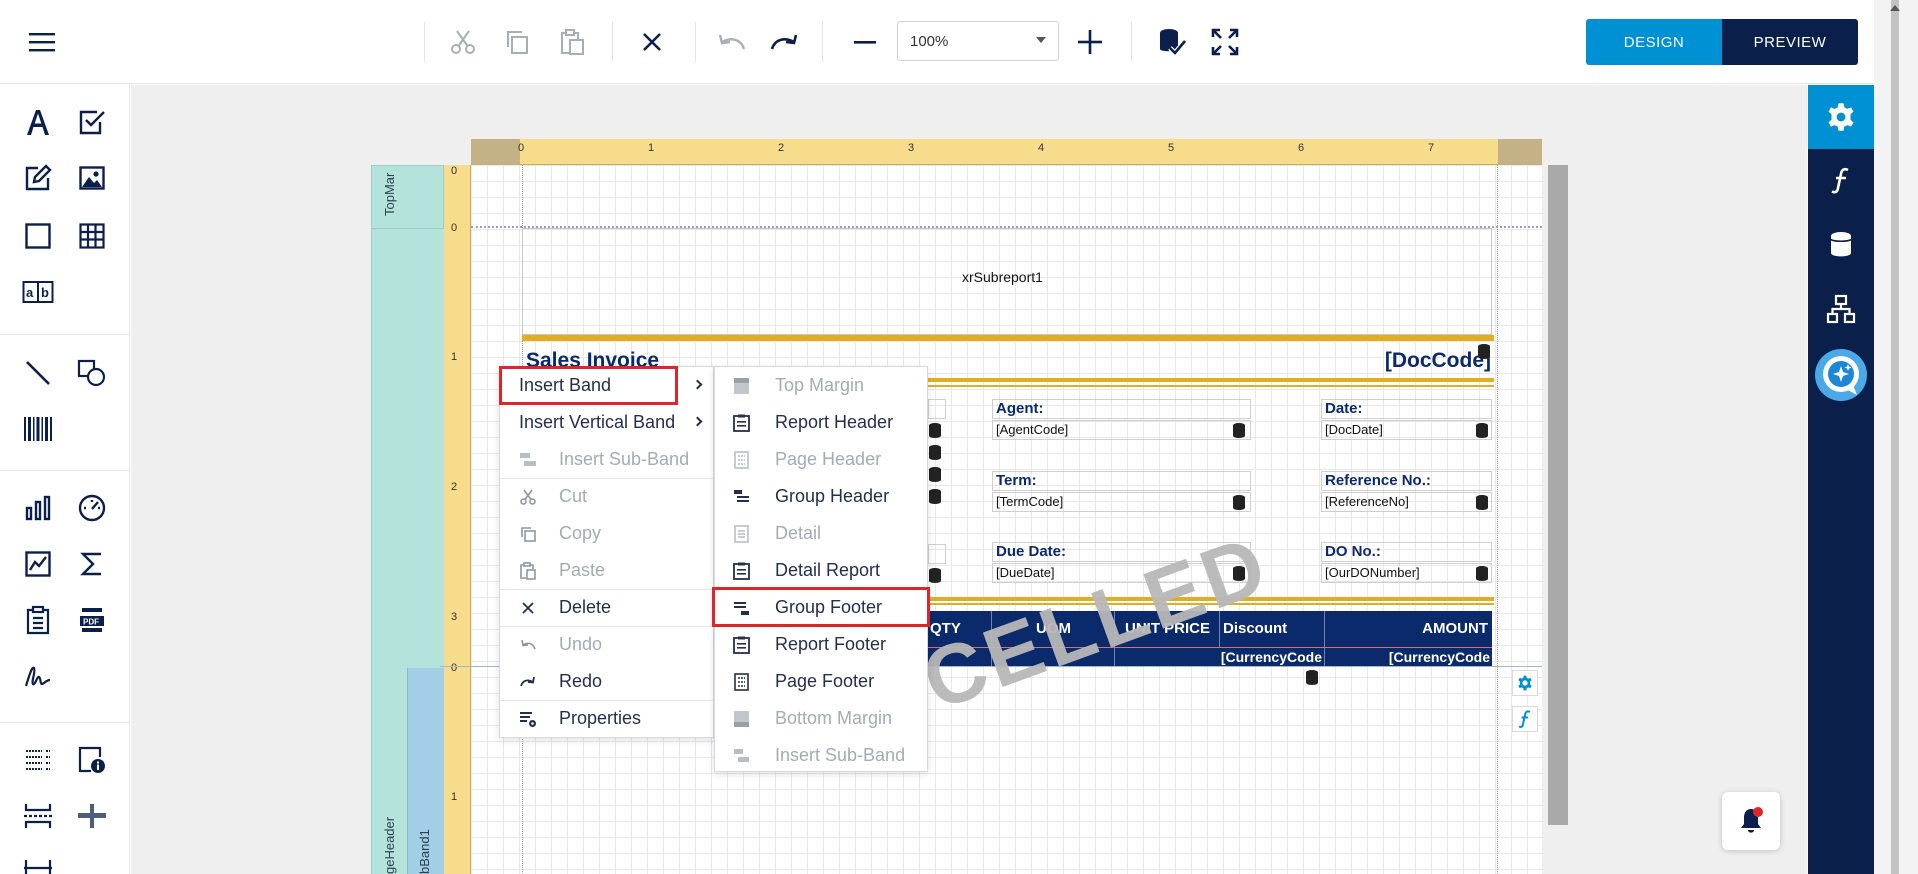  I want to click on submenu-item-top-margin: Top Margin, so click(821, 385).